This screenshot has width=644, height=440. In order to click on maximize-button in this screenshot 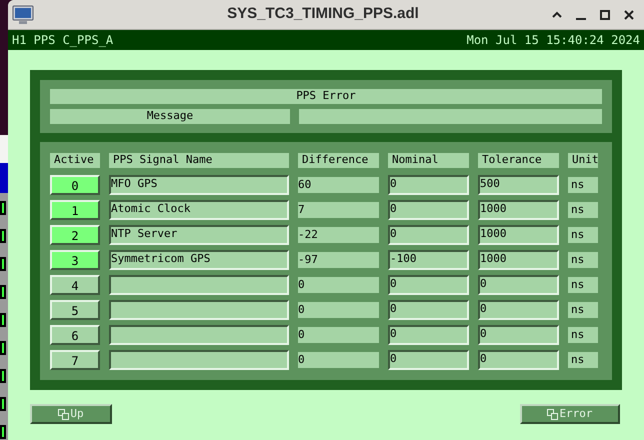, I will do `click(605, 15)`.